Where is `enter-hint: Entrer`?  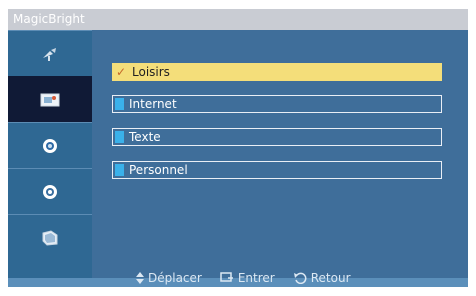 enter-hint: Entrer is located at coordinates (247, 278).